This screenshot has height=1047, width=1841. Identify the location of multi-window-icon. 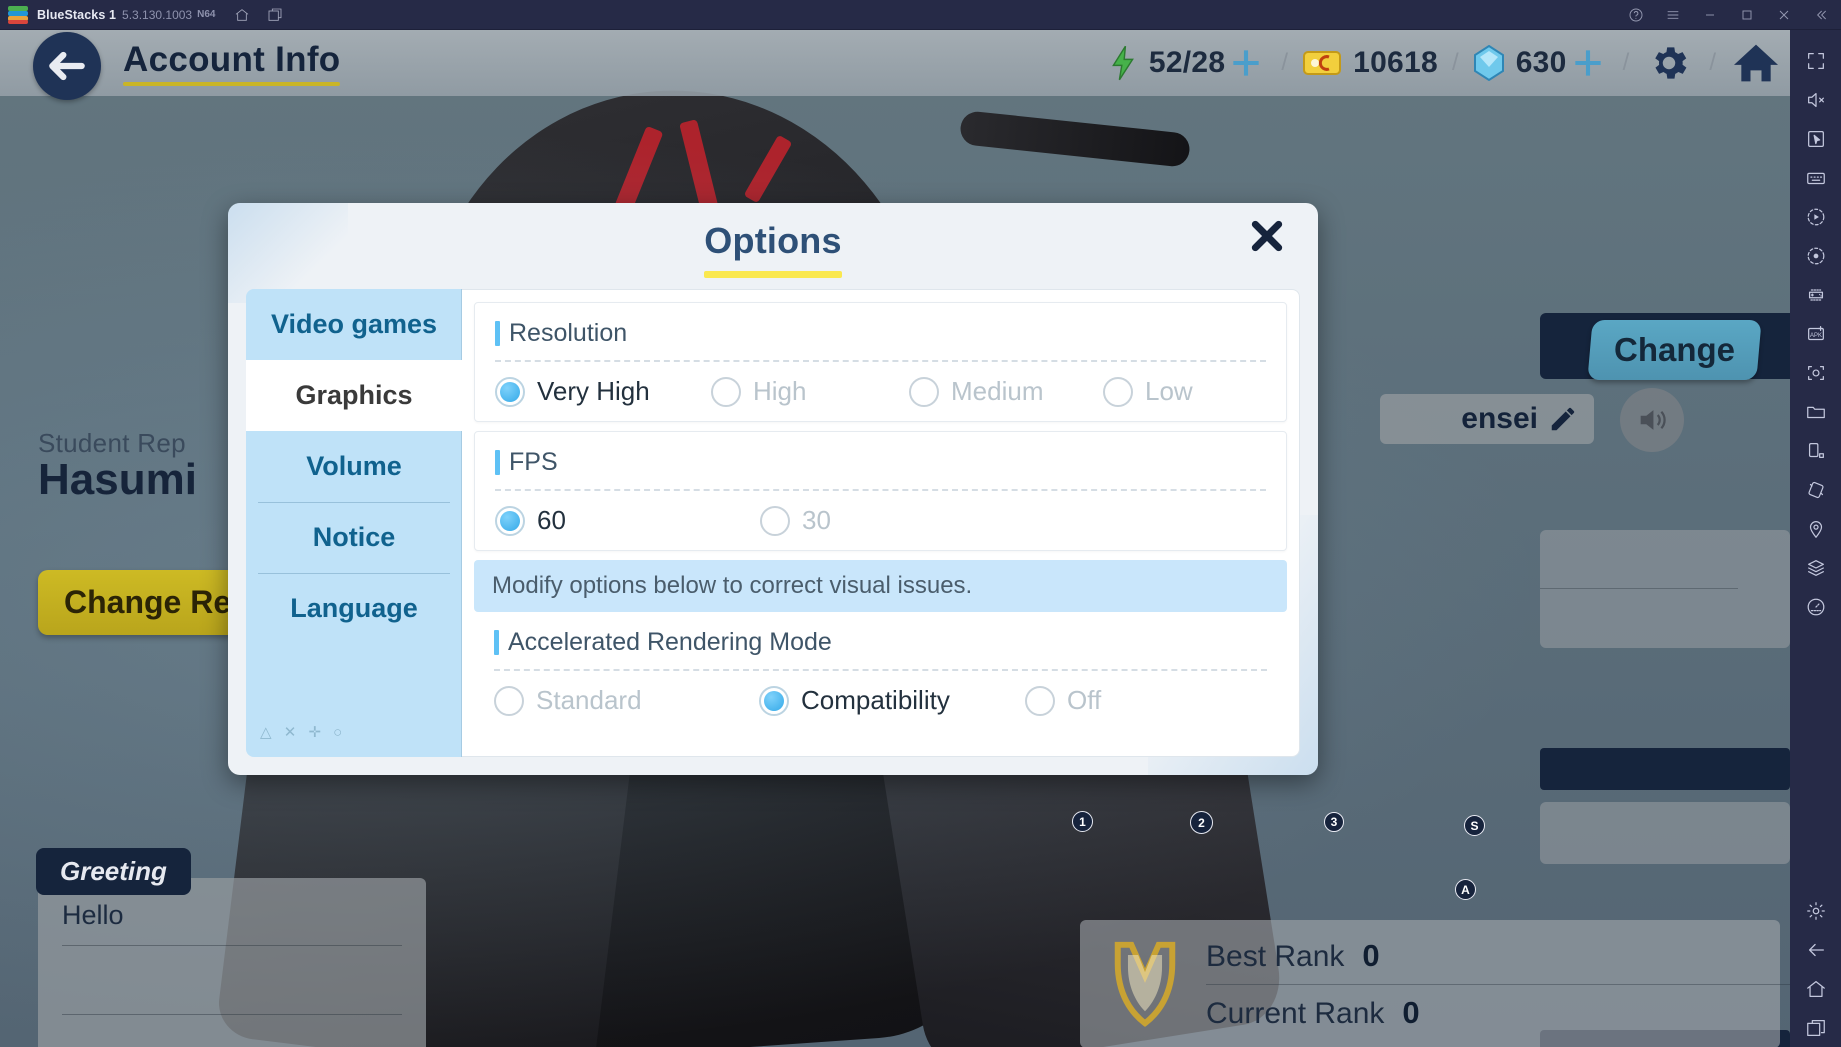
(274, 14).